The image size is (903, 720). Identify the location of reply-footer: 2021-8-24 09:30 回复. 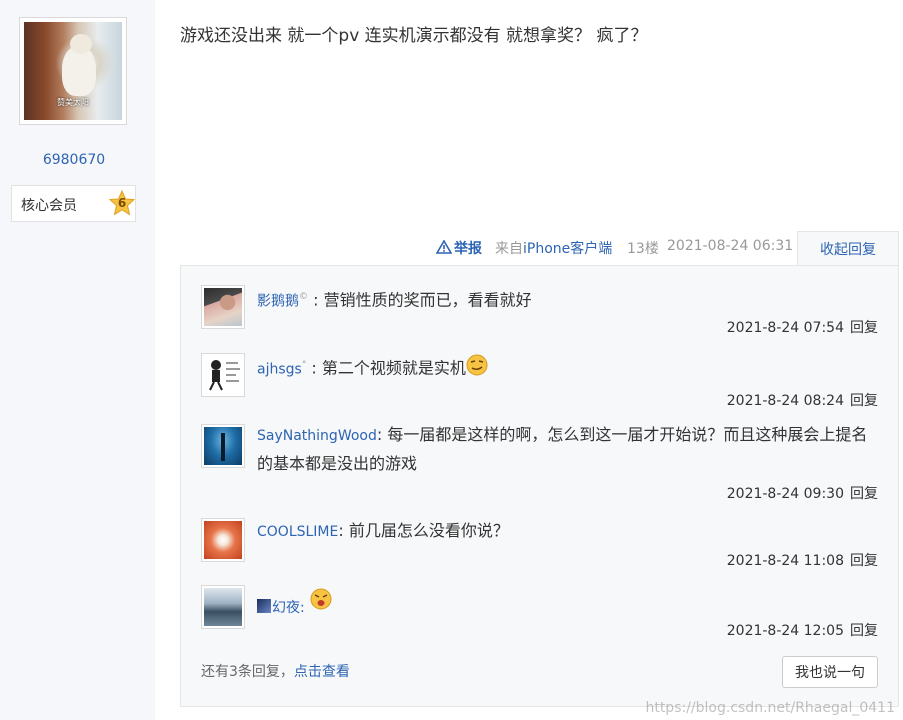
(802, 493).